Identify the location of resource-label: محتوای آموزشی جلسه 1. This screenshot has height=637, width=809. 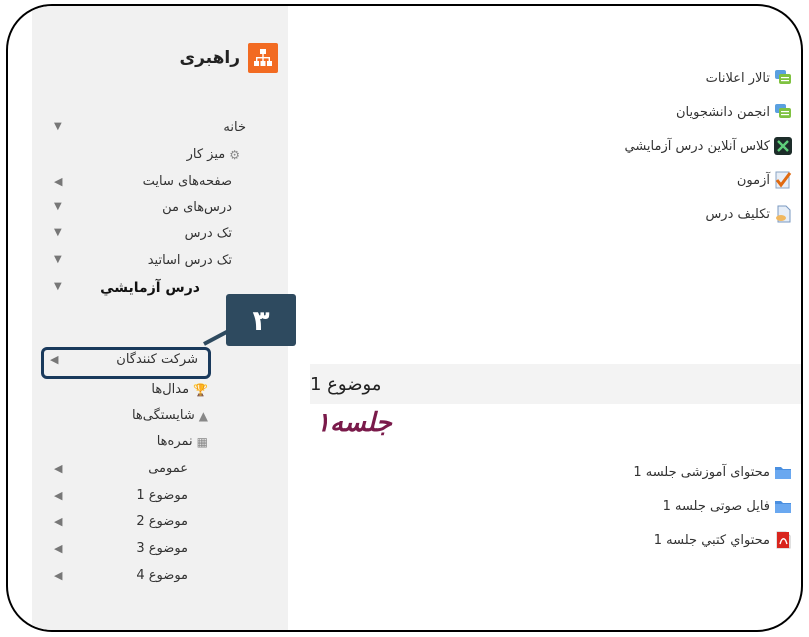
(701, 472).